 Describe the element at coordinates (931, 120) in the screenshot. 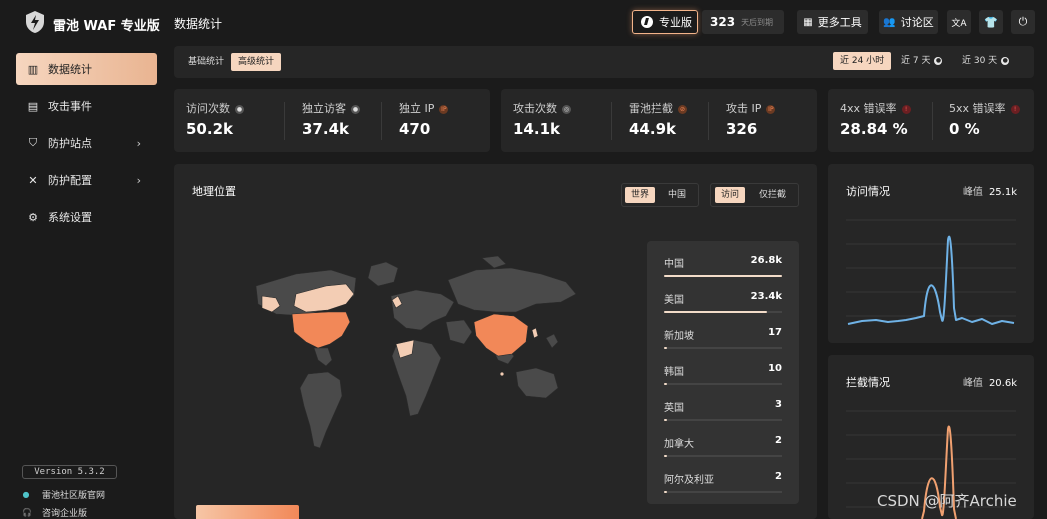

I see `error-rate-card: 4xx 错误率! 28.84 % 5xx 错误率! 0 %` at that location.